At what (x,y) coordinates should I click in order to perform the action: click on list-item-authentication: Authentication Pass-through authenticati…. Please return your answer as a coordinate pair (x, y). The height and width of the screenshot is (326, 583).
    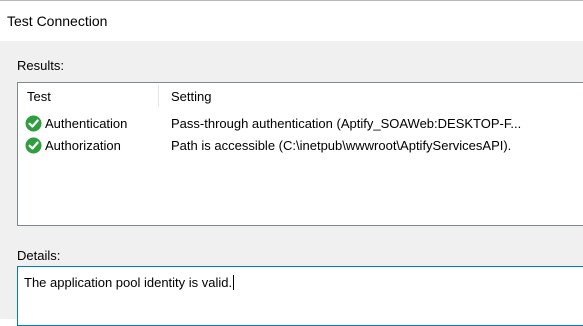
    Looking at the image, I should click on (300, 124).